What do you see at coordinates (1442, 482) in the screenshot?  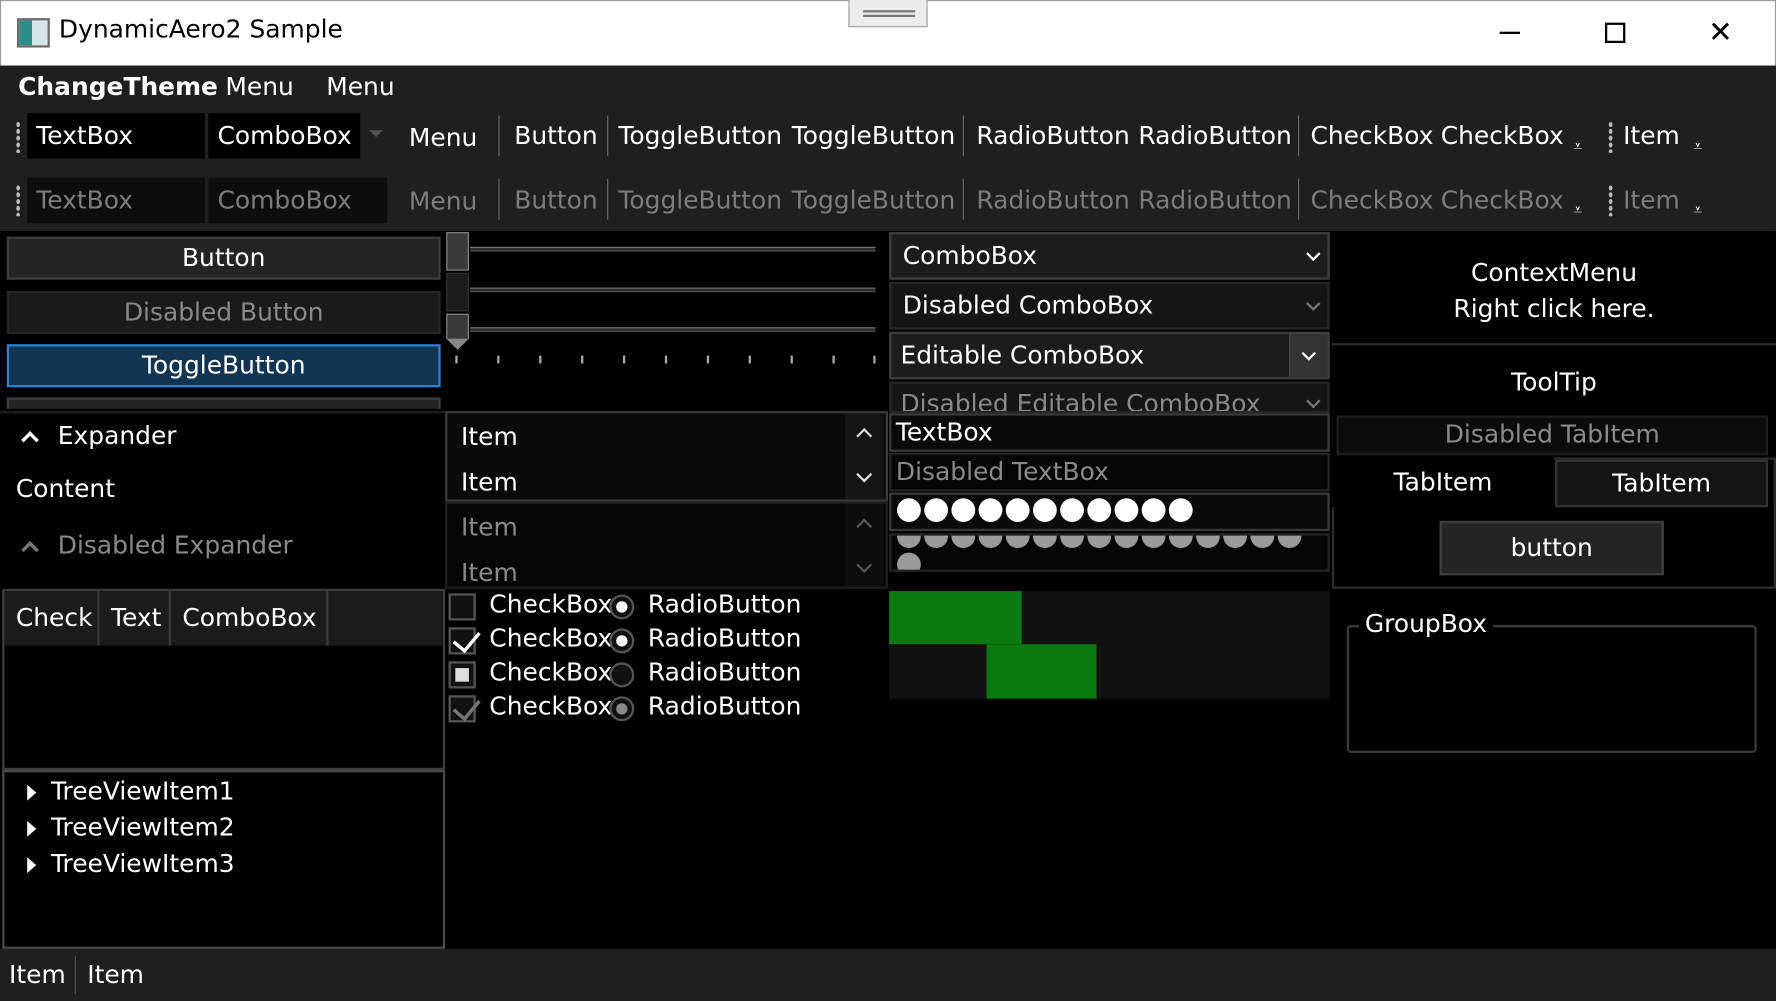 I see `tab-item-1: TabItem` at bounding box center [1442, 482].